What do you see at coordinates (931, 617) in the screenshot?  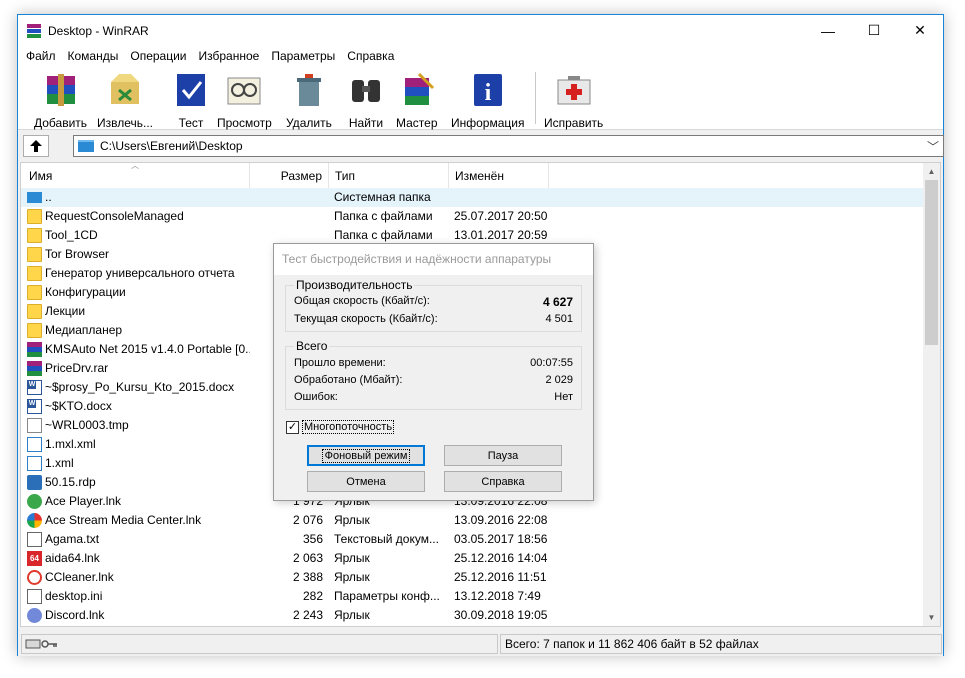 I see `scroll-down-icon: ▼` at bounding box center [931, 617].